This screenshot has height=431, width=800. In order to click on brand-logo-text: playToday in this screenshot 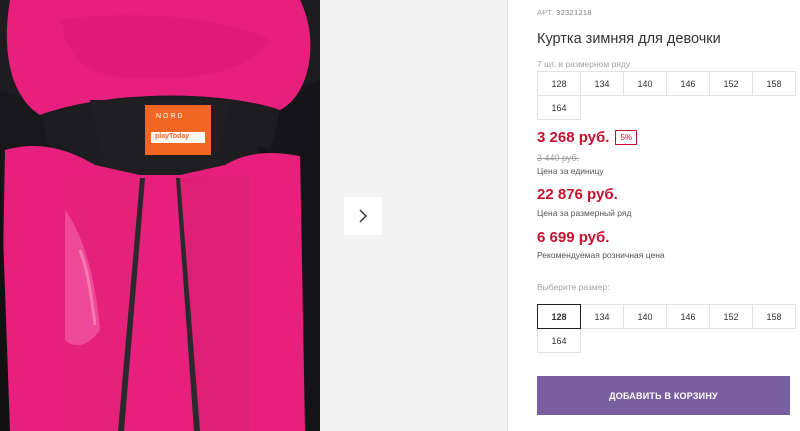, I will do `click(172, 136)`.